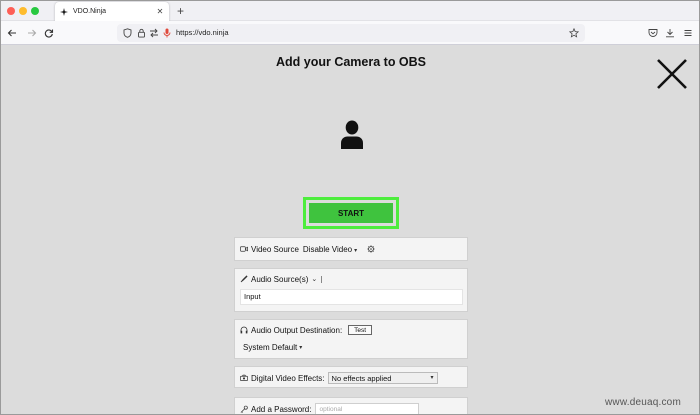 The image size is (700, 415). What do you see at coordinates (314, 279) in the screenshot?
I see `chevron-down-icon: ⌄` at bounding box center [314, 279].